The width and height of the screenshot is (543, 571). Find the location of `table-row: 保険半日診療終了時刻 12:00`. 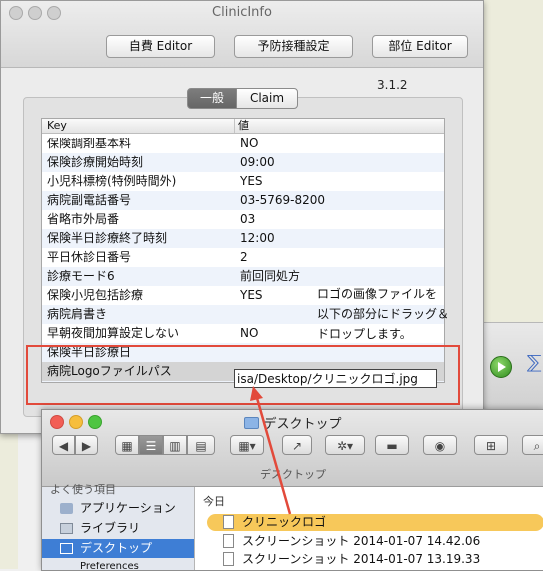

table-row: 保険半日診療終了時刻 12:00 is located at coordinates (243, 238).